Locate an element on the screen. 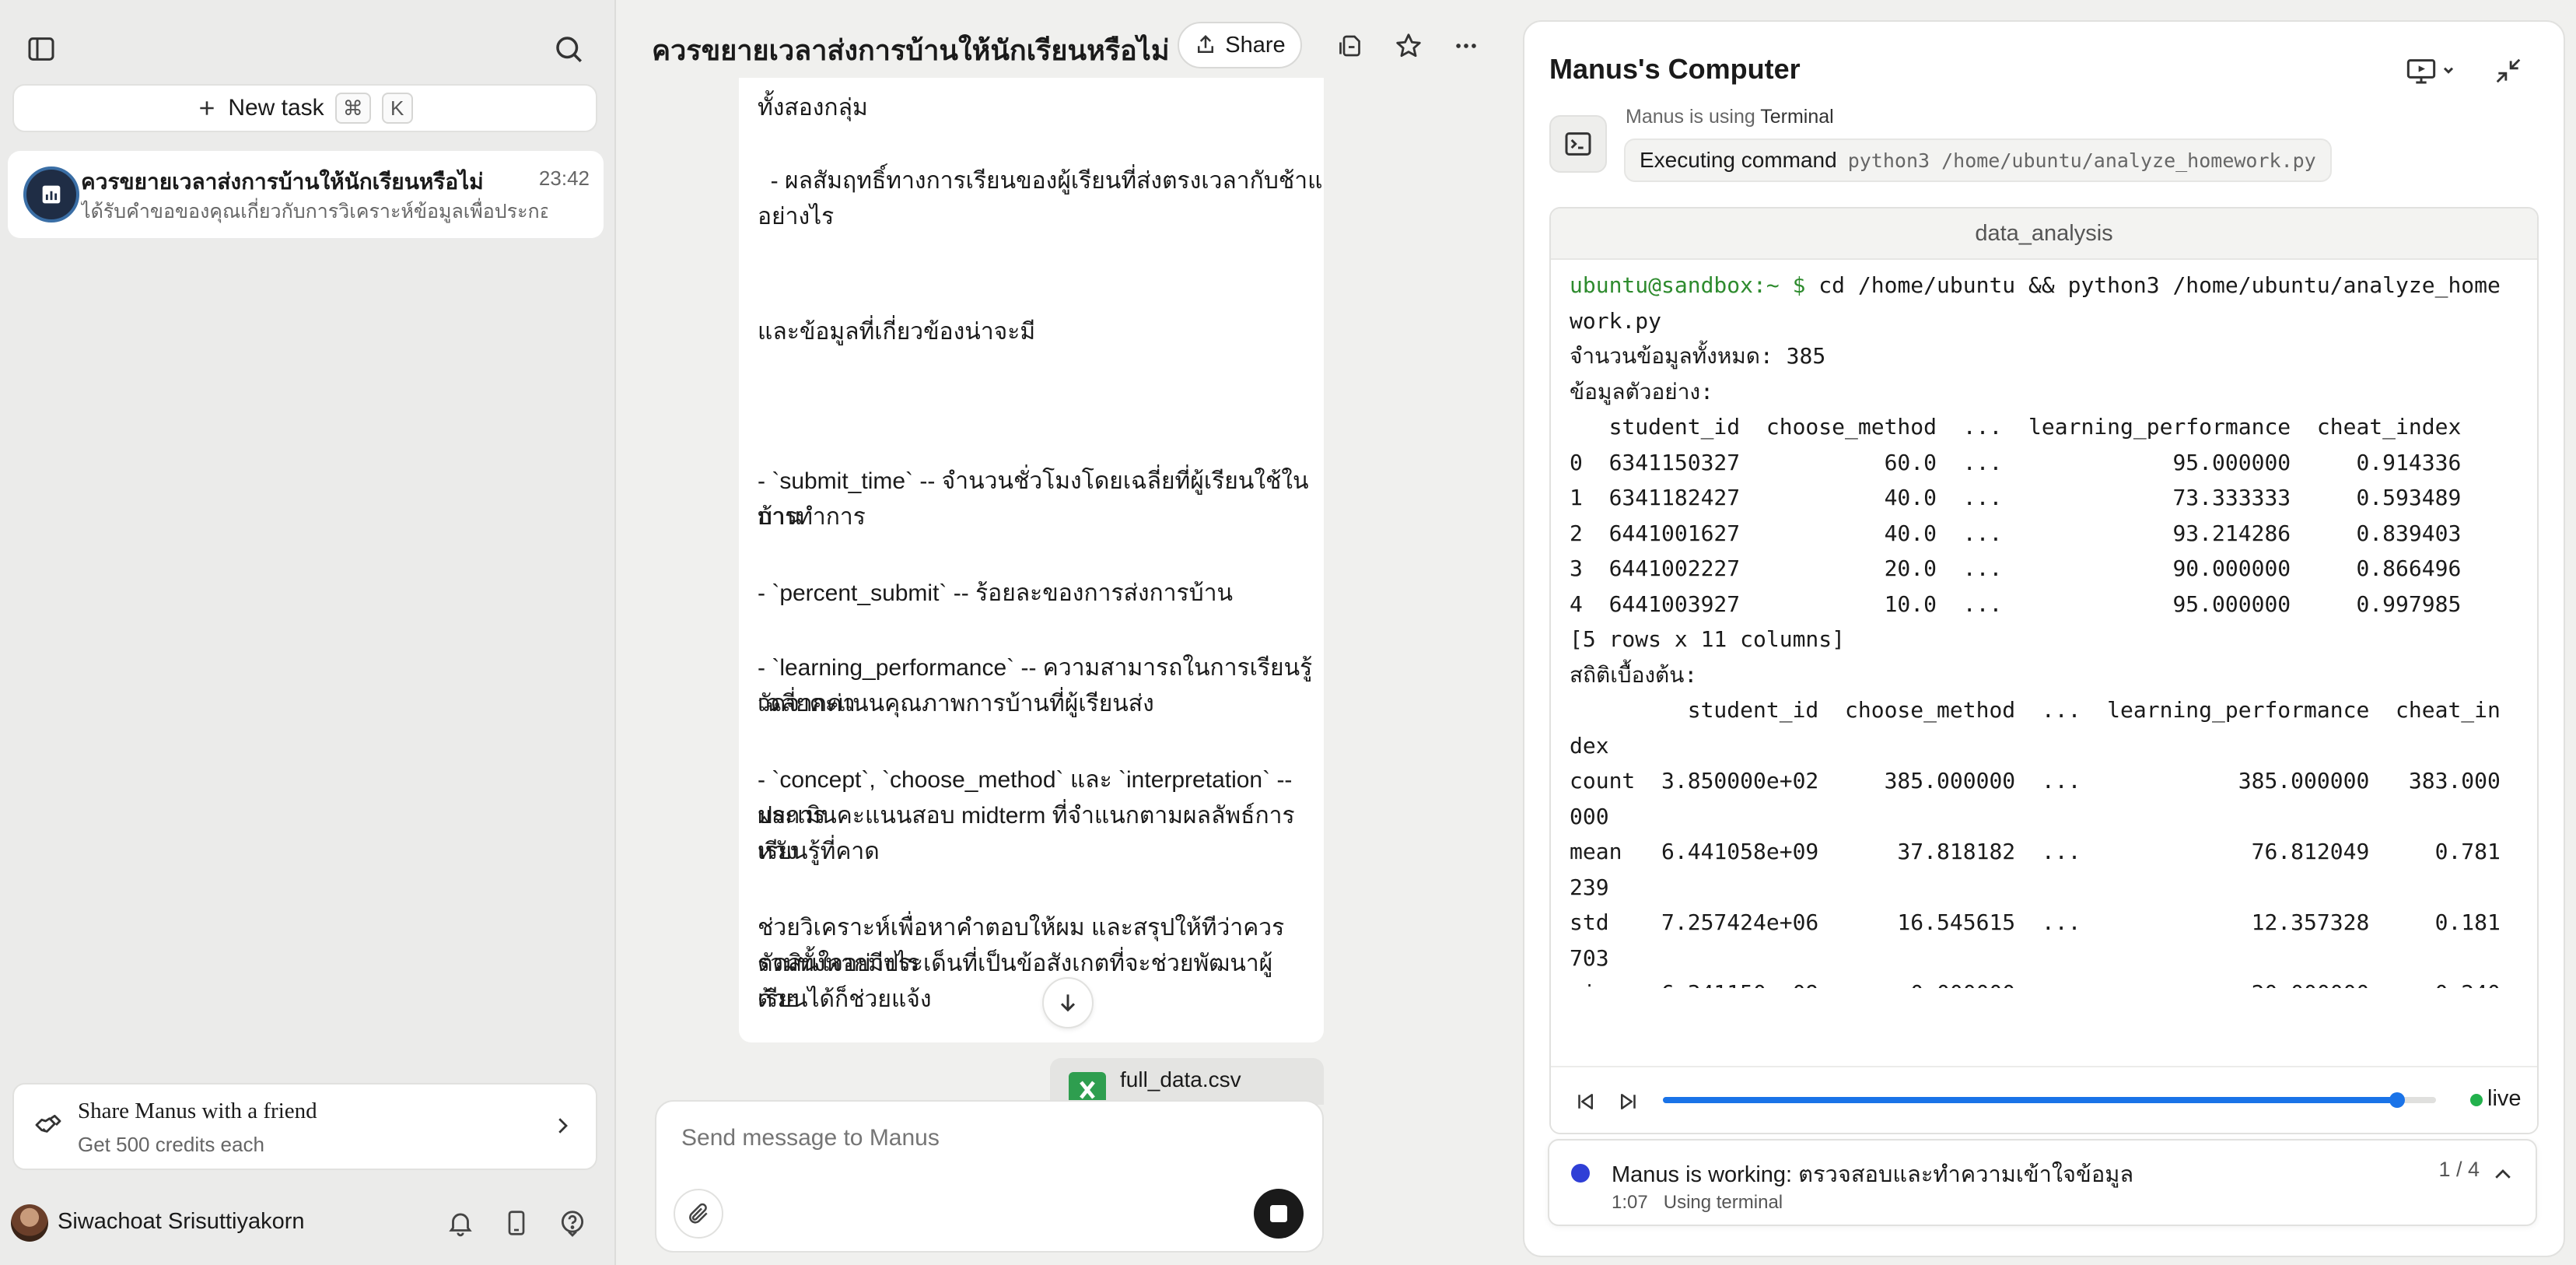 This screenshot has width=2576, height=1265. message-line: เฉลี่ยคะแนนคุณภาพการบ้านที่ผู้เรียนส่ง is located at coordinates (956, 704).